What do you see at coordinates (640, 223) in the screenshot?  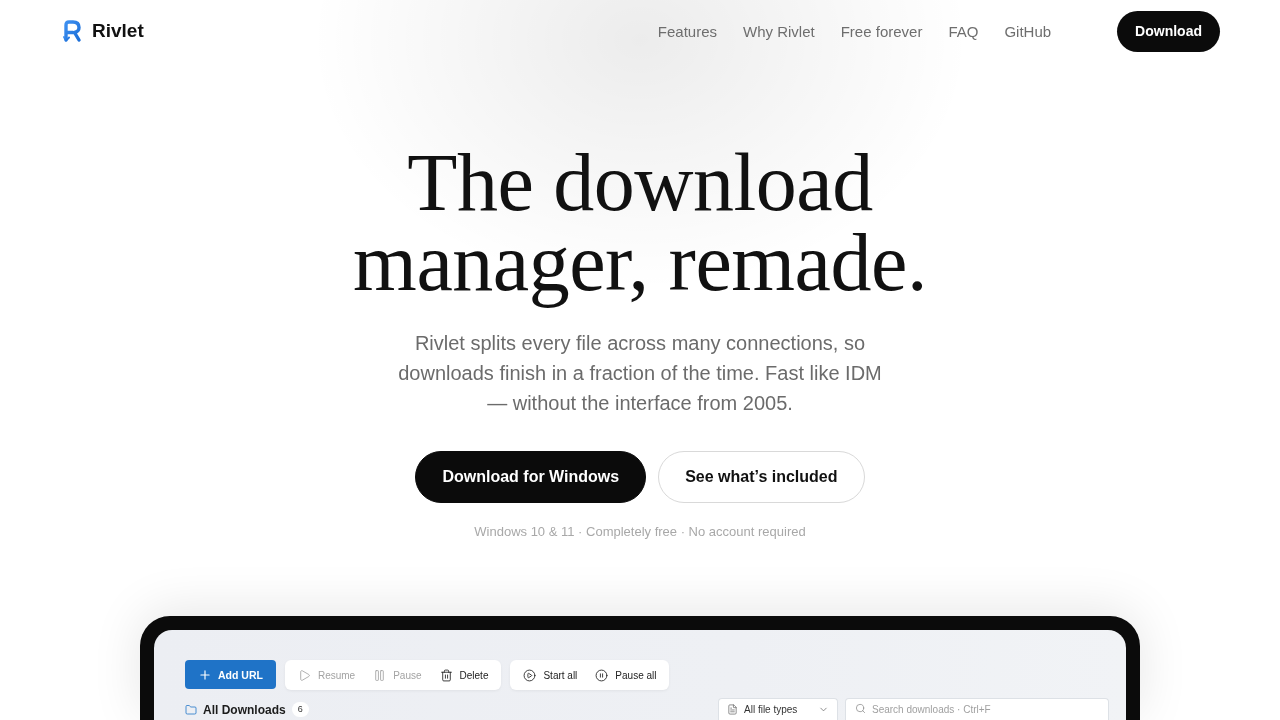 I see `hero-title: The download manager, remade.` at bounding box center [640, 223].